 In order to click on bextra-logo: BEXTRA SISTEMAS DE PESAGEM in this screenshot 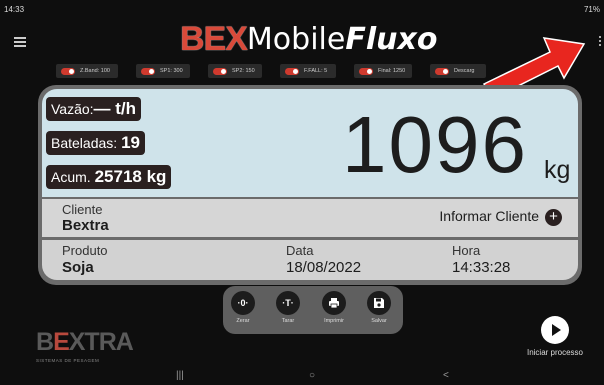, I will do `click(85, 345)`.